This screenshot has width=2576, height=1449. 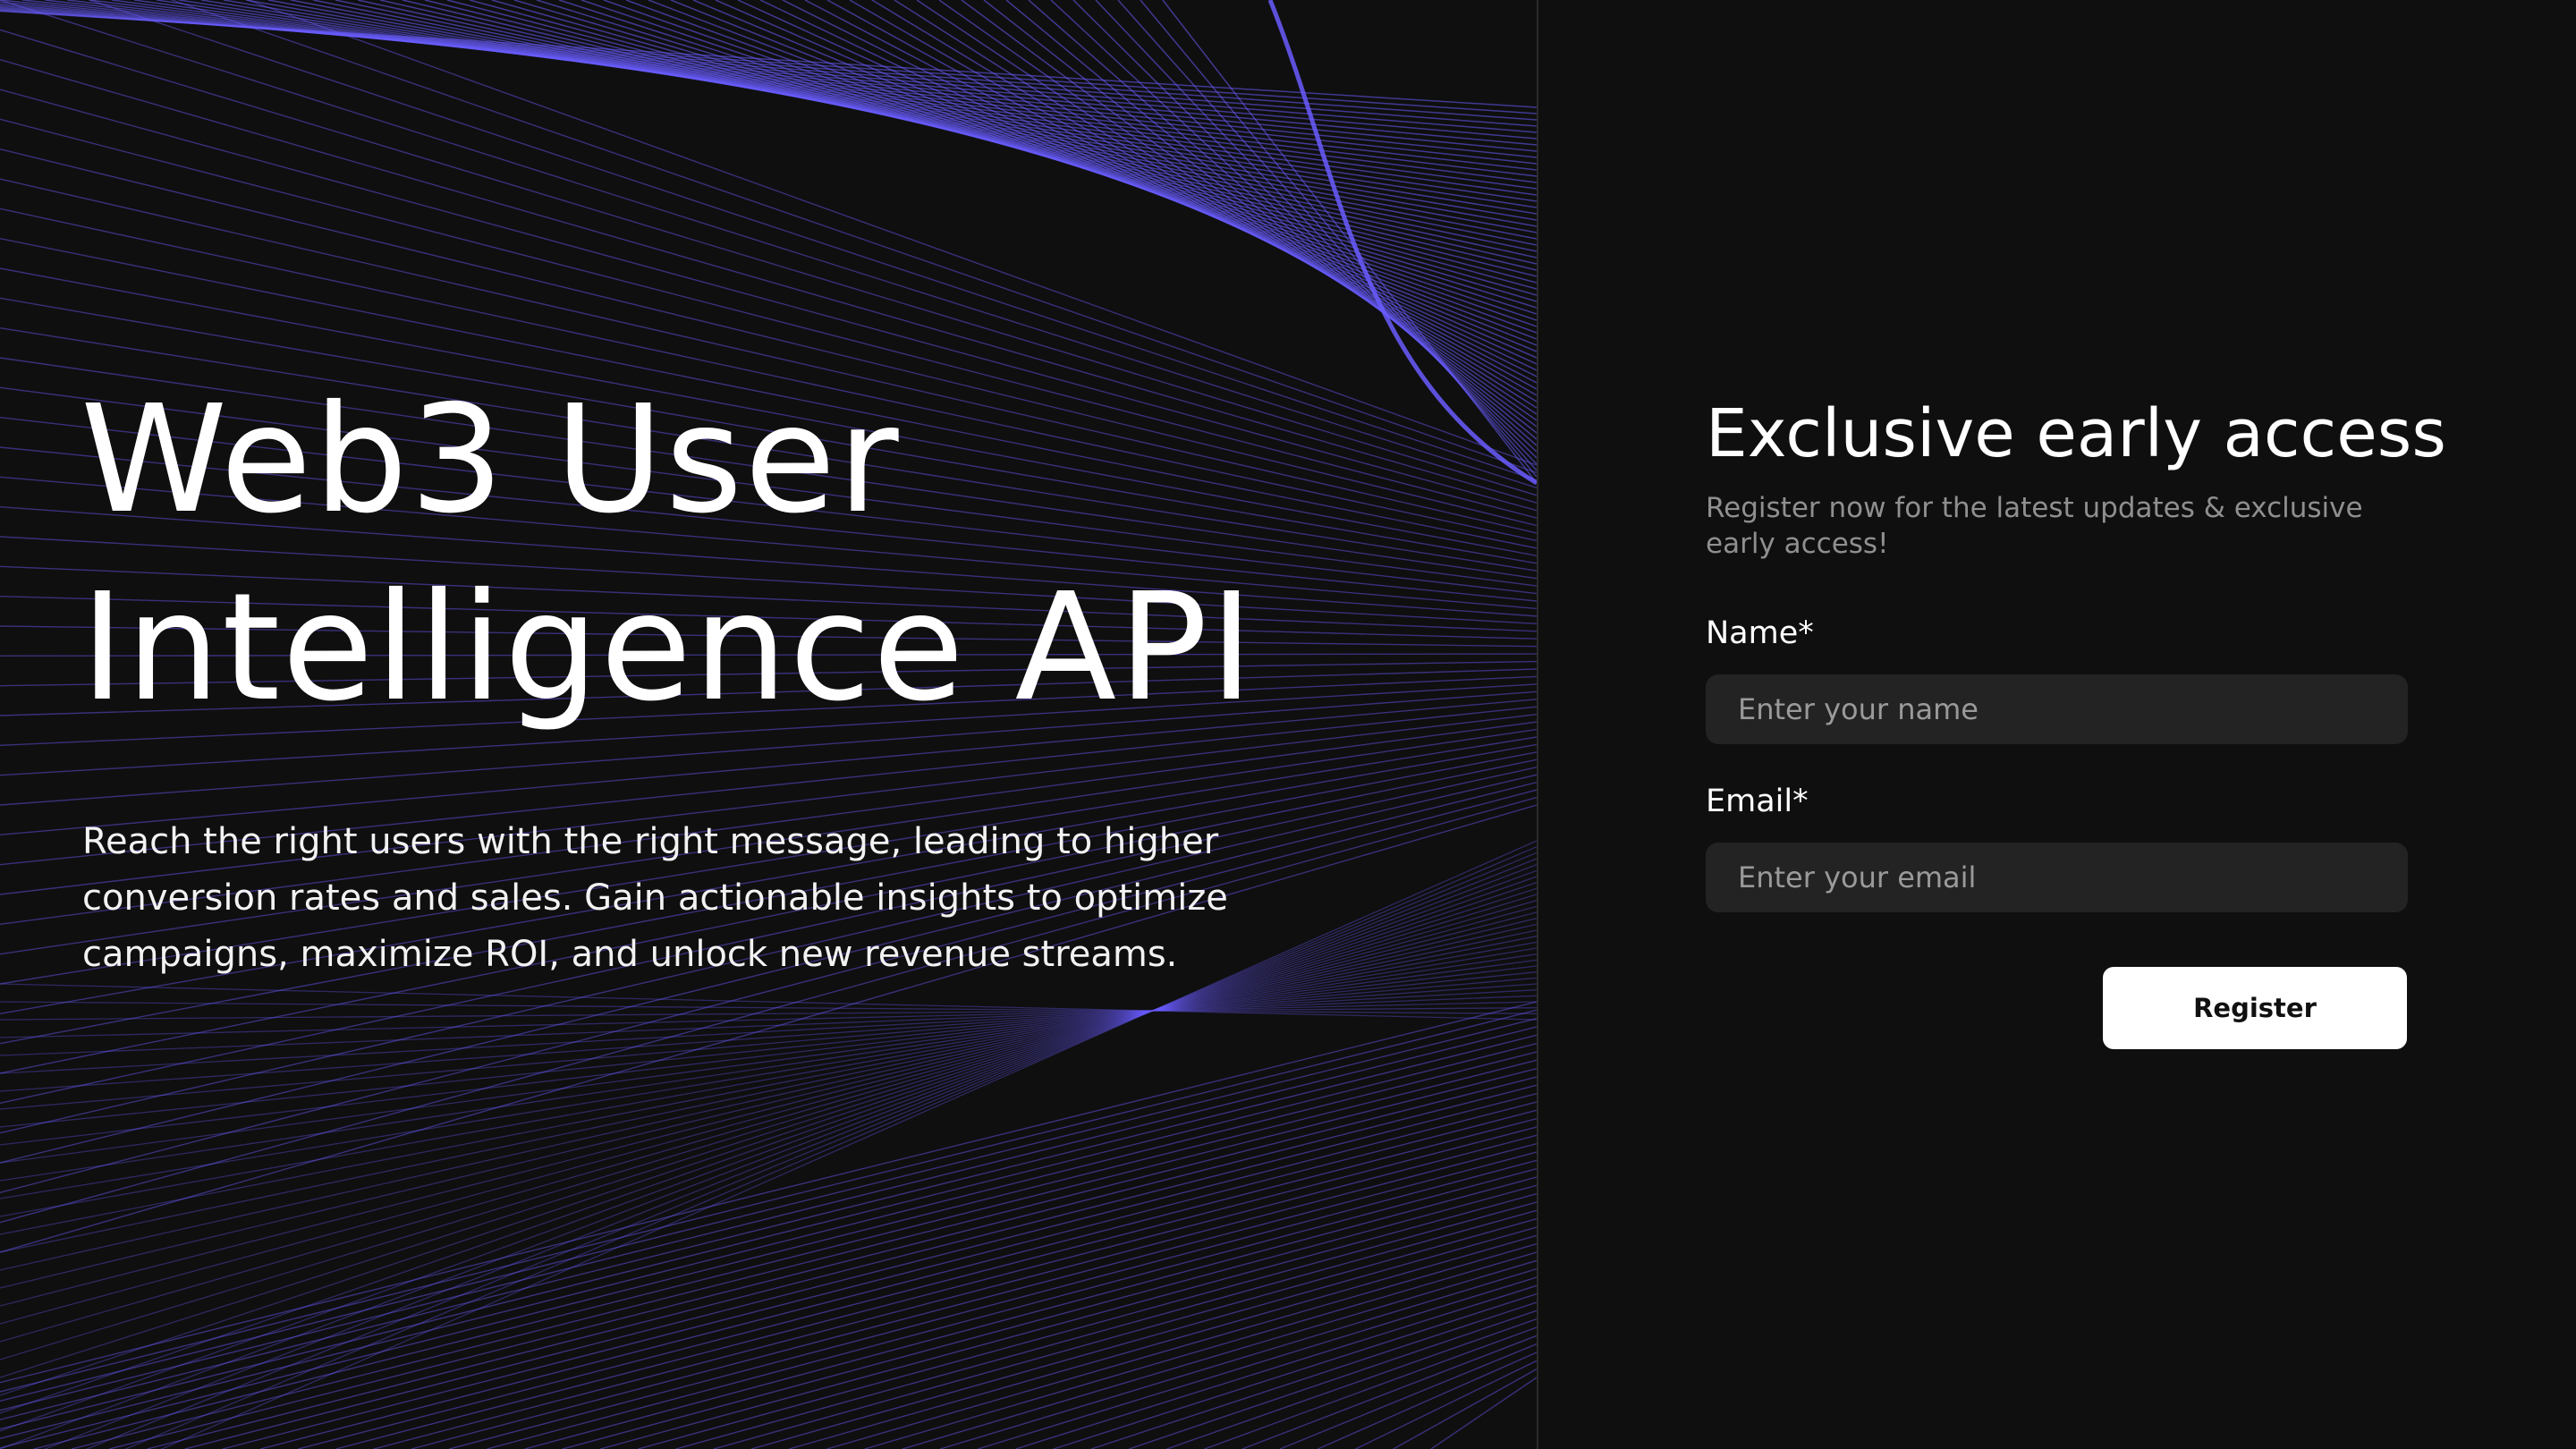 I want to click on hero-title: Web3 User Intelligence API, so click(x=778, y=554).